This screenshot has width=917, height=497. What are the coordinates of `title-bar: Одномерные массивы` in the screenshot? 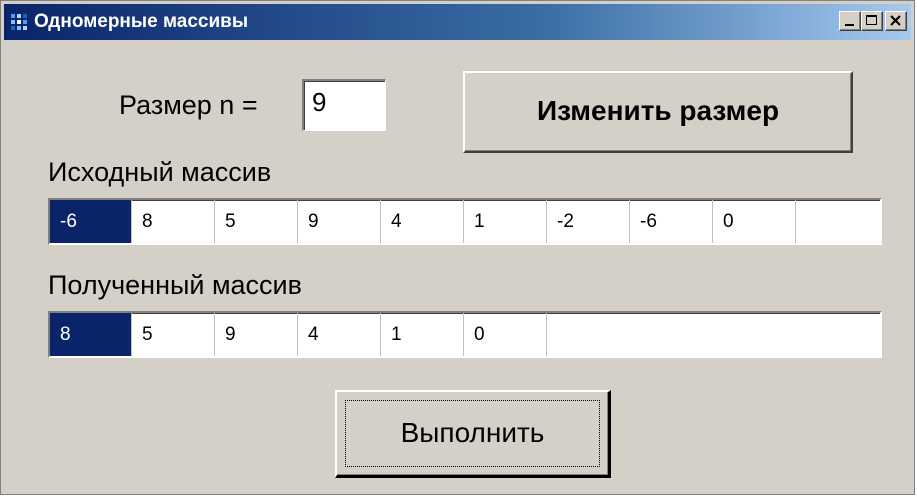 It's located at (457, 22).